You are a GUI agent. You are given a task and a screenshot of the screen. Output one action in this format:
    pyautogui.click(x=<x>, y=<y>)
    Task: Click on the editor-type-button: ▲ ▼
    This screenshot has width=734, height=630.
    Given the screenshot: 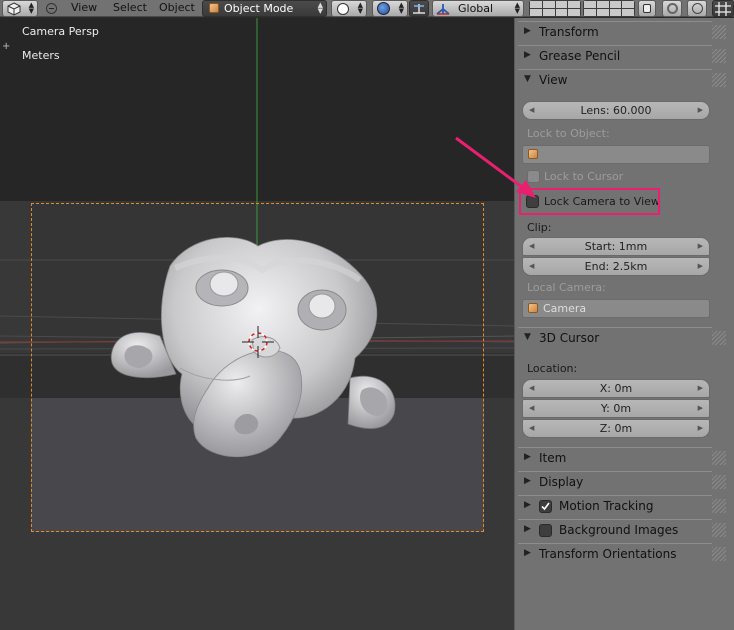 What is the action you would take?
    pyautogui.click(x=20, y=8)
    